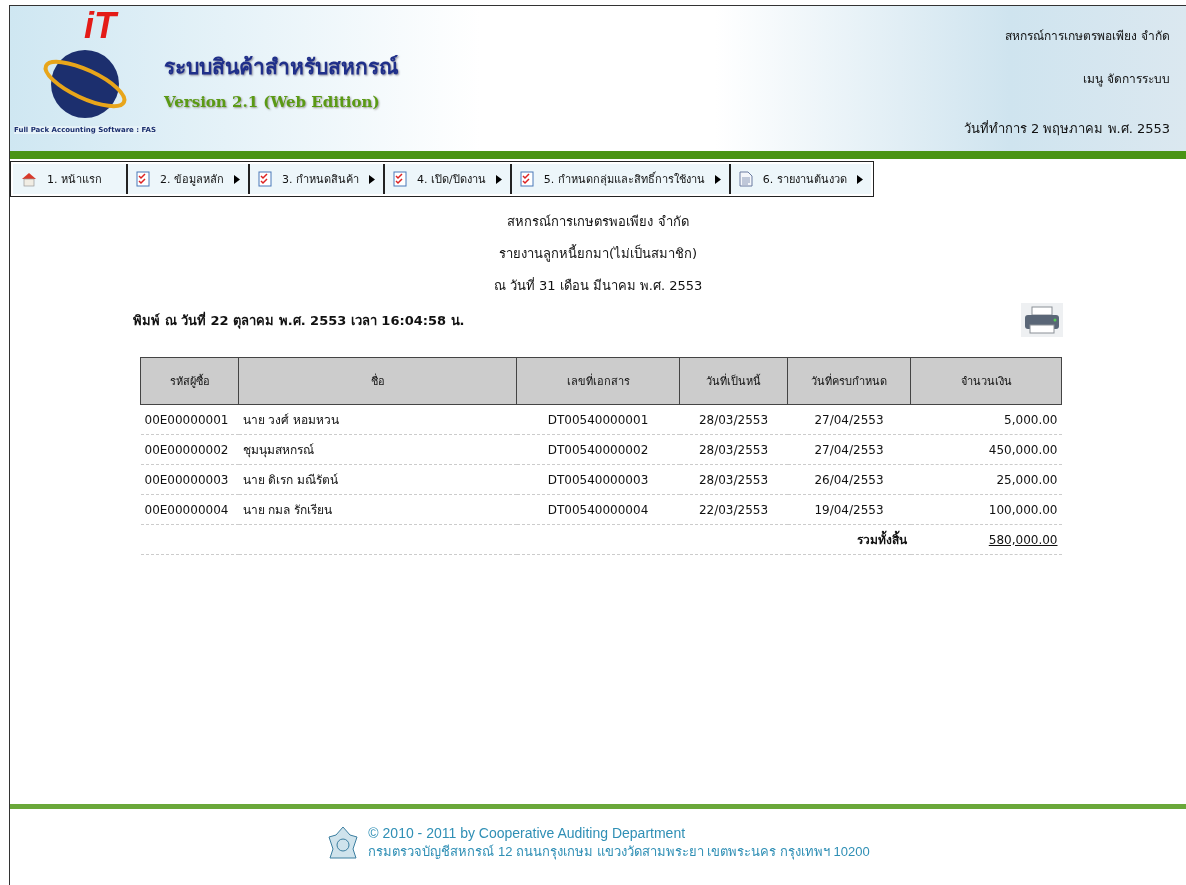 The height and width of the screenshot is (885, 1186). Describe the element at coordinates (189, 381) in the screenshot. I see `column-header: รหัสผู้ซื้อ` at that location.